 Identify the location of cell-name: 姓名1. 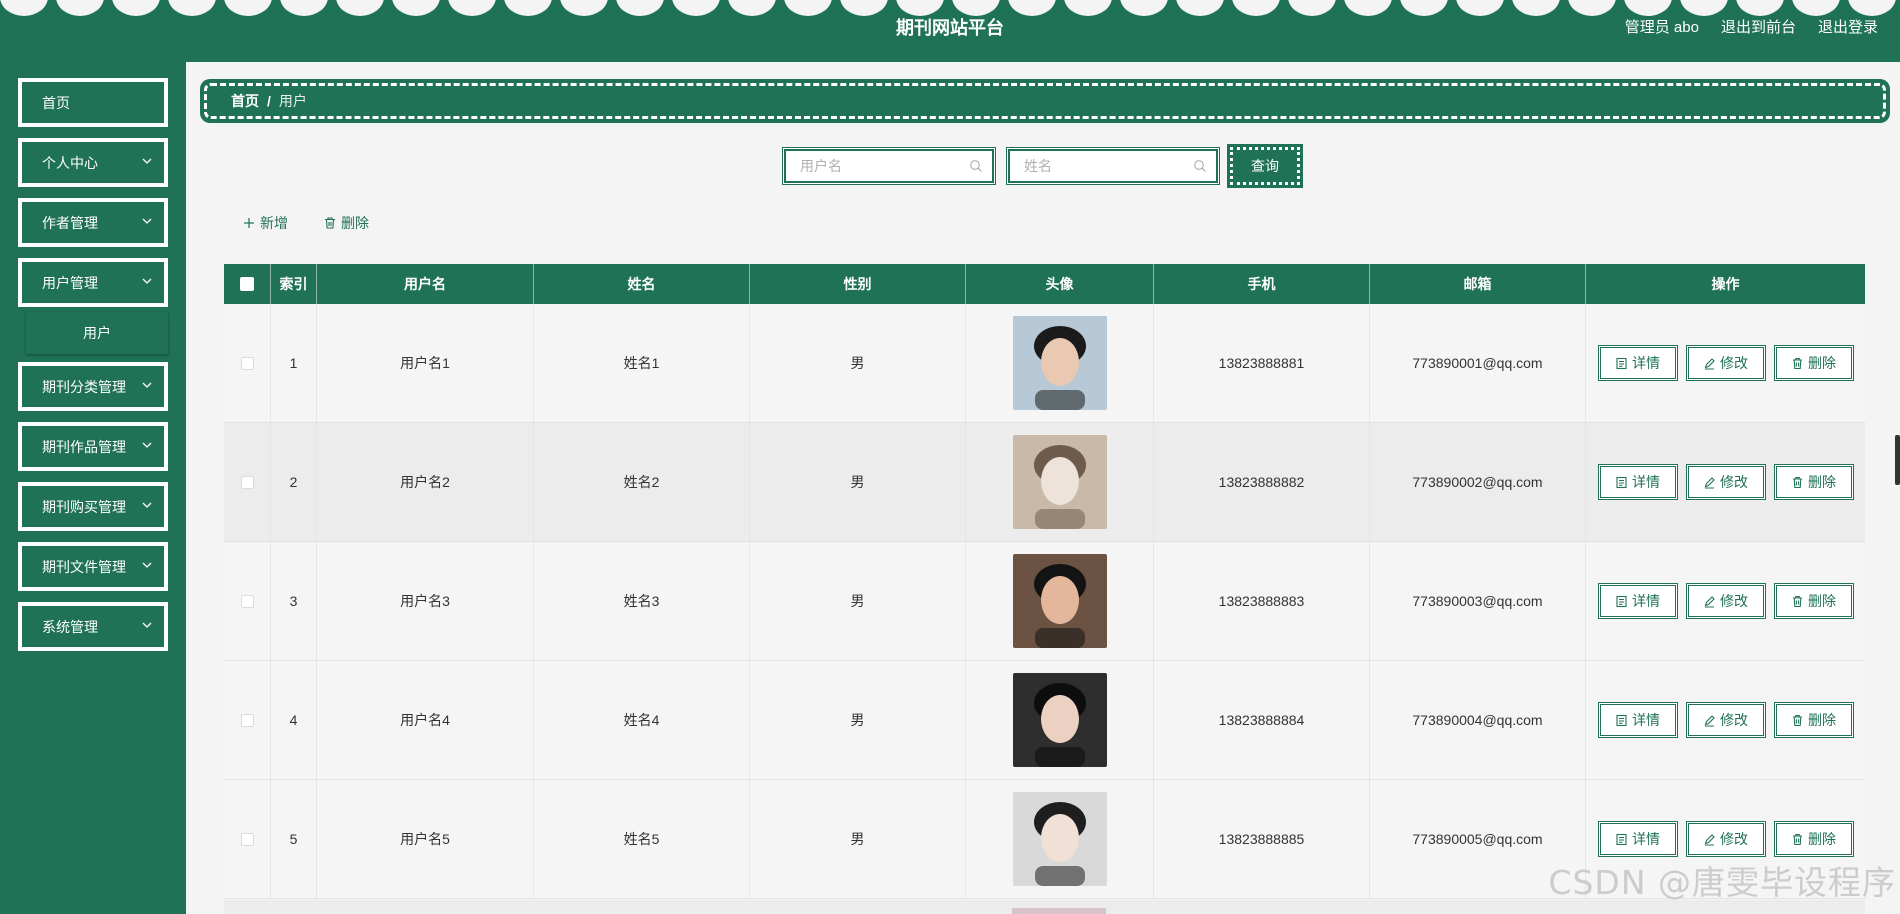
(642, 363).